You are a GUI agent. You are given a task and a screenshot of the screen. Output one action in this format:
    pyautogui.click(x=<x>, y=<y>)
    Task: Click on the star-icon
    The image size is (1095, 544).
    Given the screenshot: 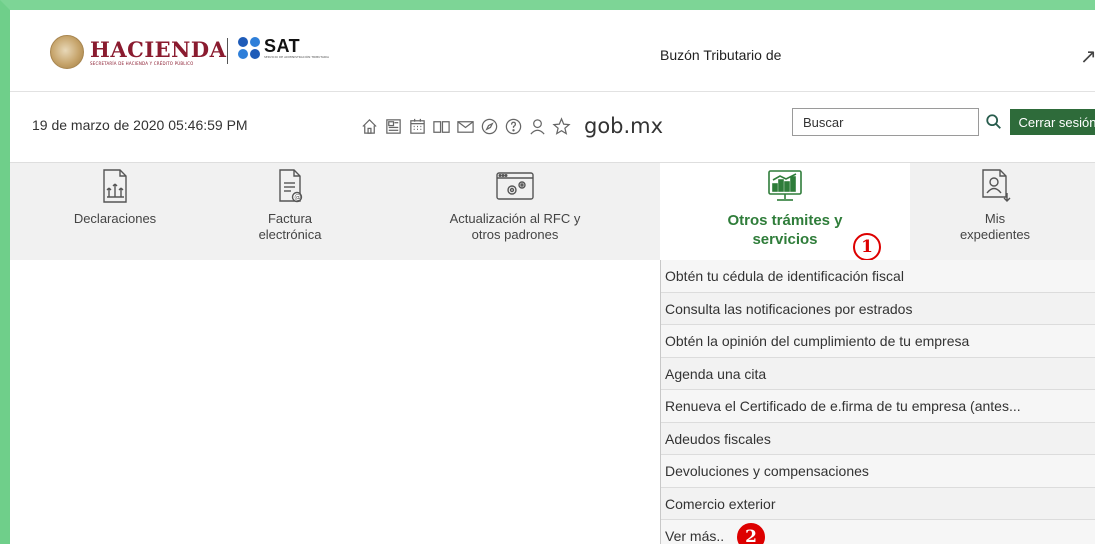 What is the action you would take?
    pyautogui.click(x=561, y=126)
    